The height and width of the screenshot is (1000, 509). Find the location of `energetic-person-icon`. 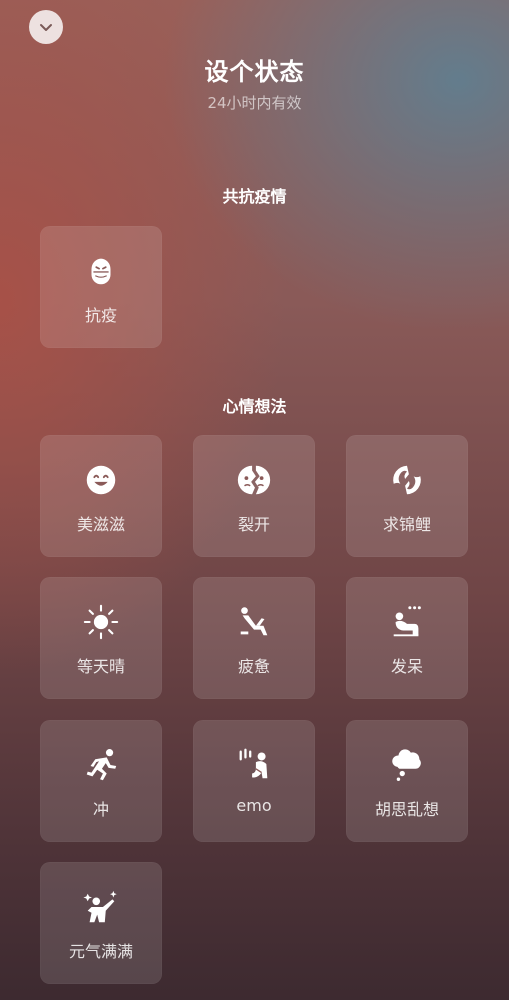

energetic-person-icon is located at coordinates (100, 906).